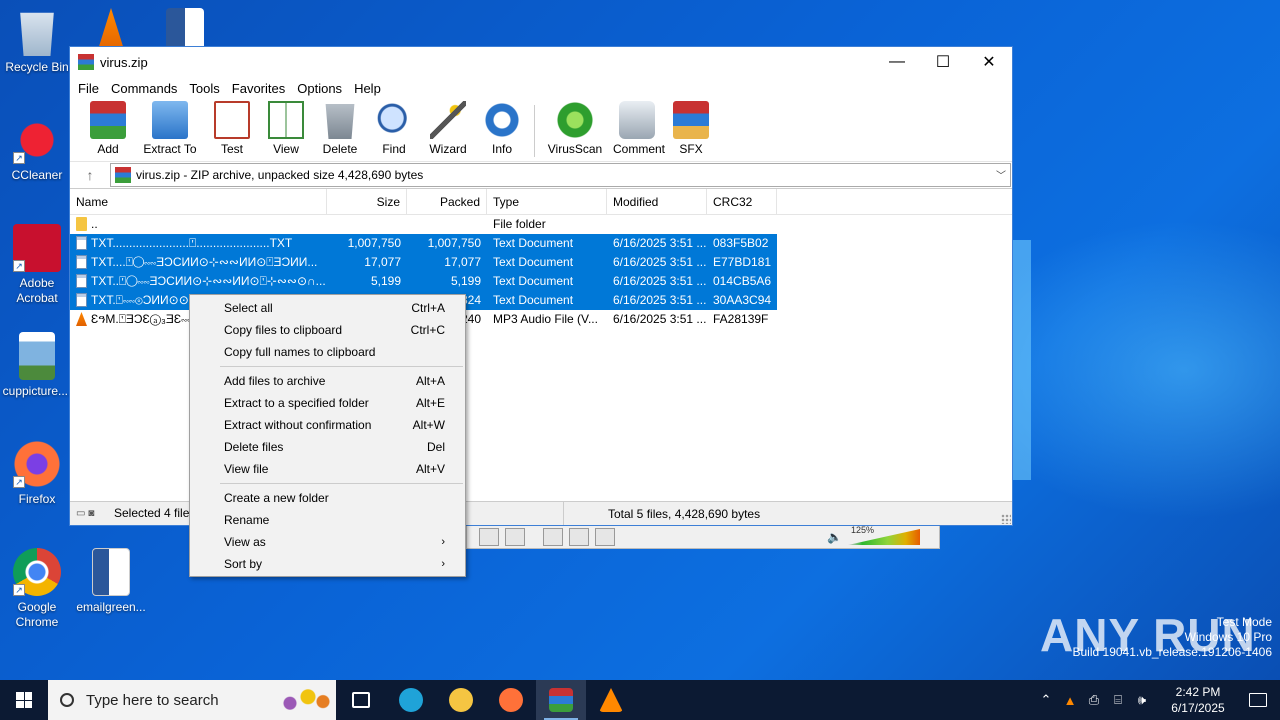 This screenshot has width=1280, height=720. What do you see at coordinates (111, 27) in the screenshot?
I see `desktop-icon-vlc` at bounding box center [111, 27].